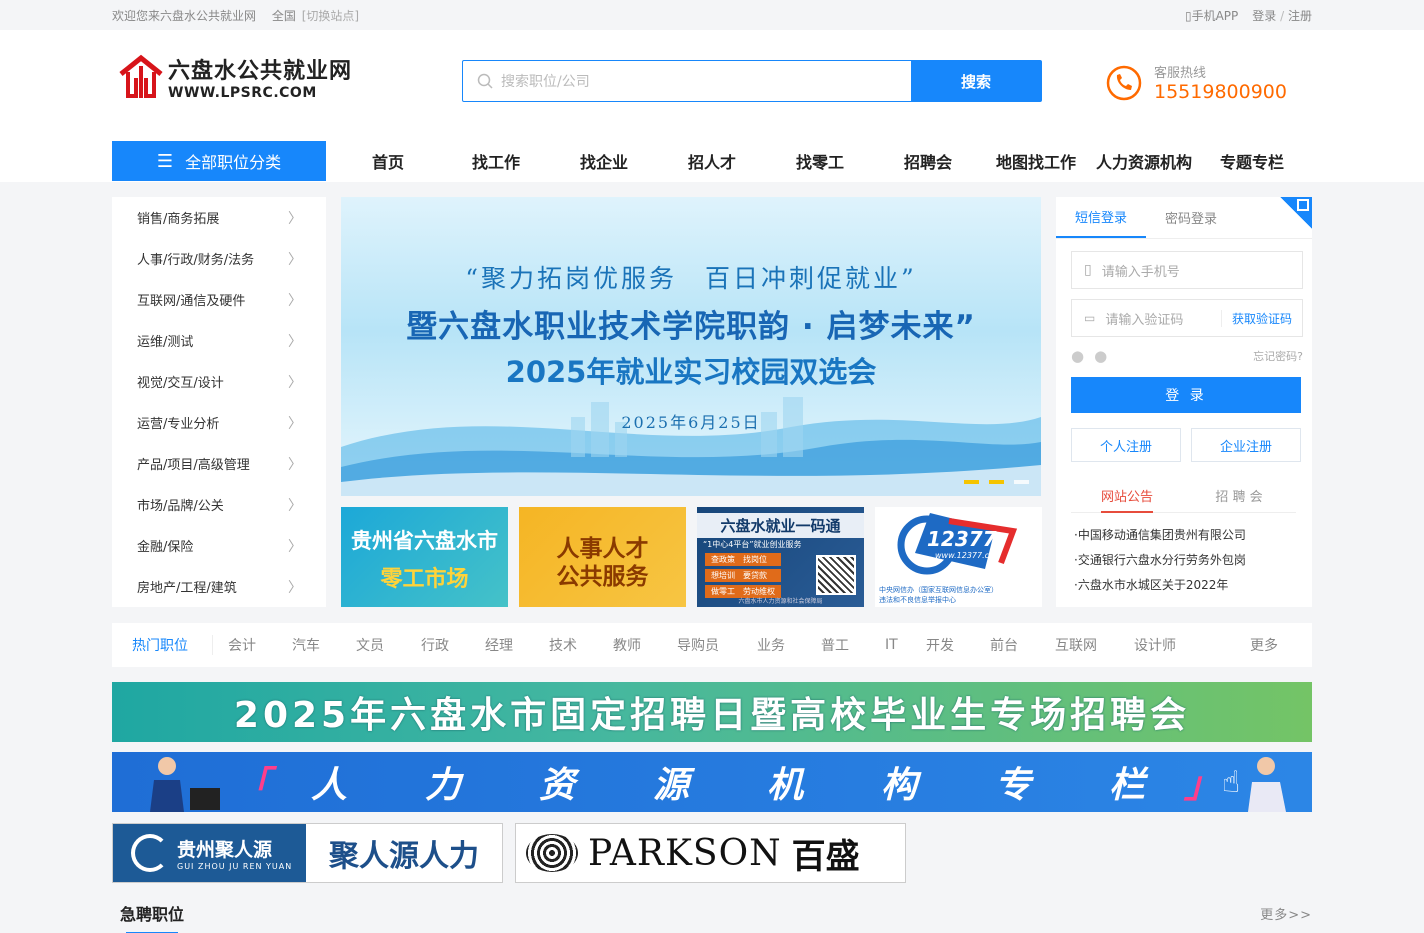  I want to click on hot-job-tag: 开发, so click(958, 645).